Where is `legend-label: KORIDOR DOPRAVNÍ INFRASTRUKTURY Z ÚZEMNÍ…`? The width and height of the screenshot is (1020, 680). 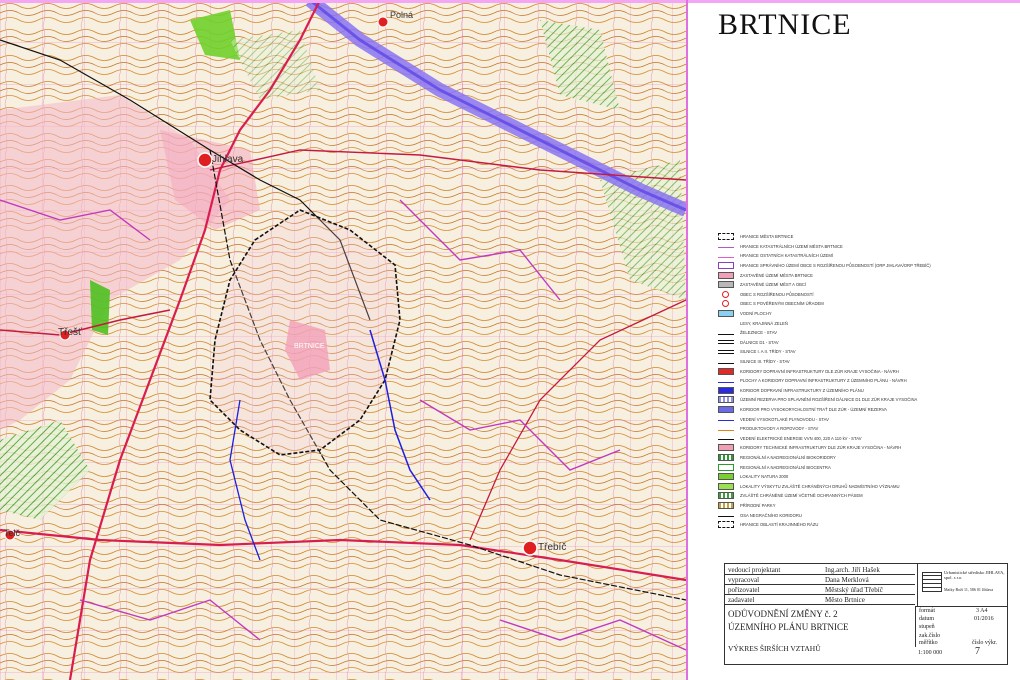 legend-label: KORIDOR DOPRAVNÍ INFRASTRUKTURY Z ÚZEMNÍ… is located at coordinates (802, 390).